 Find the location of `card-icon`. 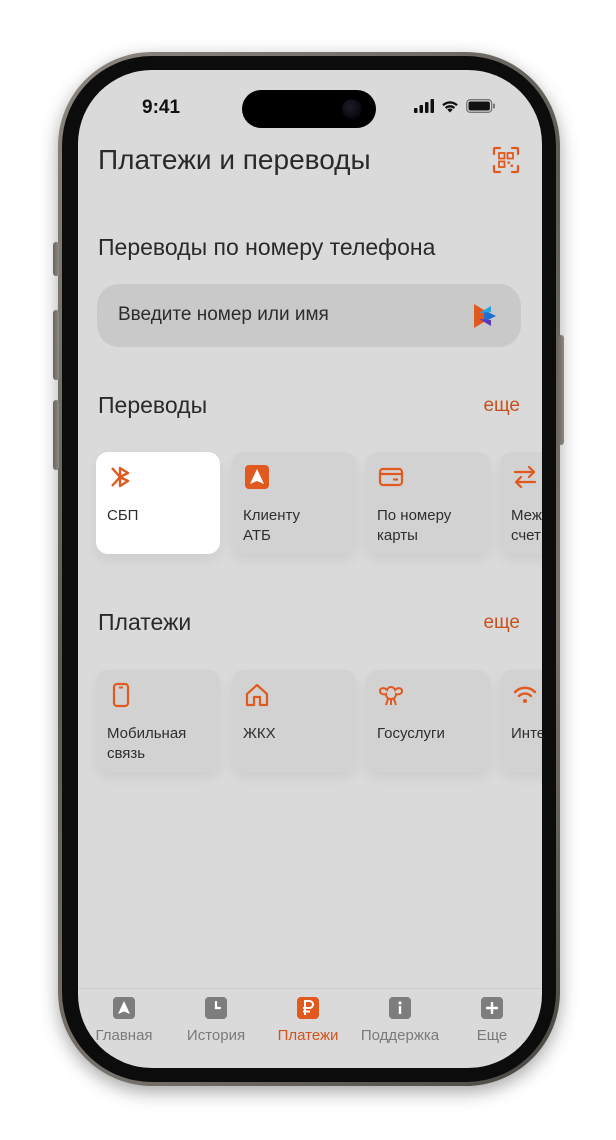

card-icon is located at coordinates (391, 477).